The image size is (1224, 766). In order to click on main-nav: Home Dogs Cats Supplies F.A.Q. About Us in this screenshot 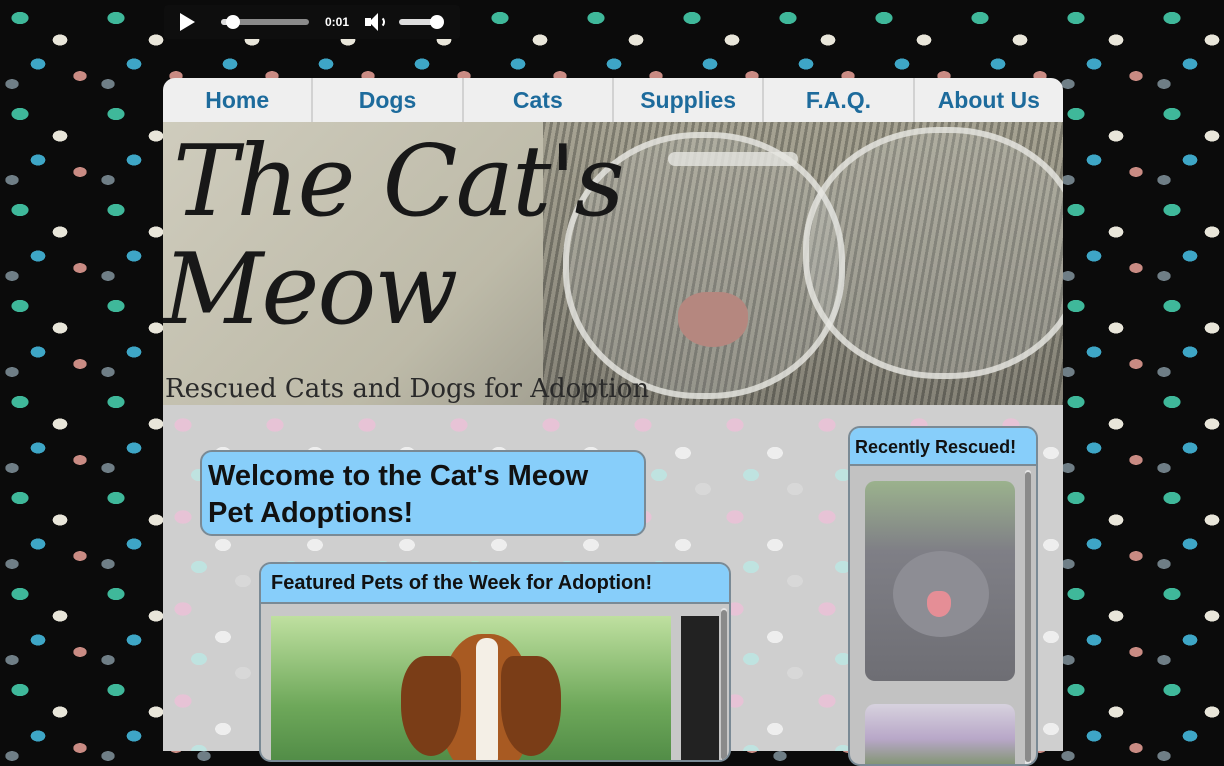, I will do `click(613, 100)`.